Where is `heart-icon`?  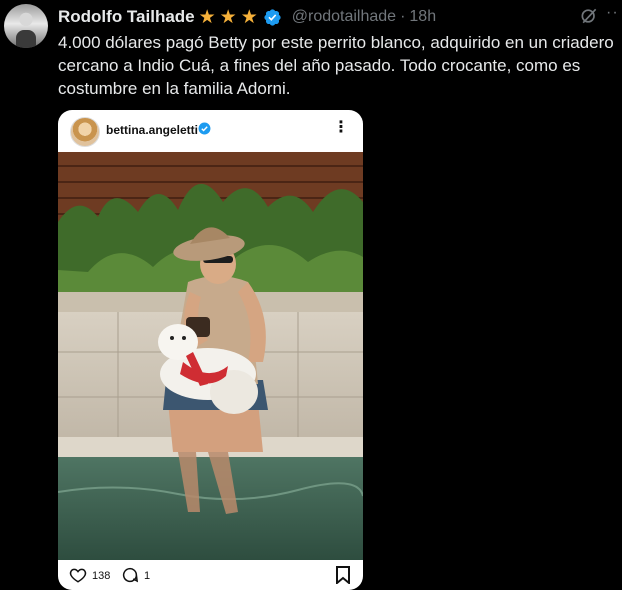
heart-icon is located at coordinates (78, 575).